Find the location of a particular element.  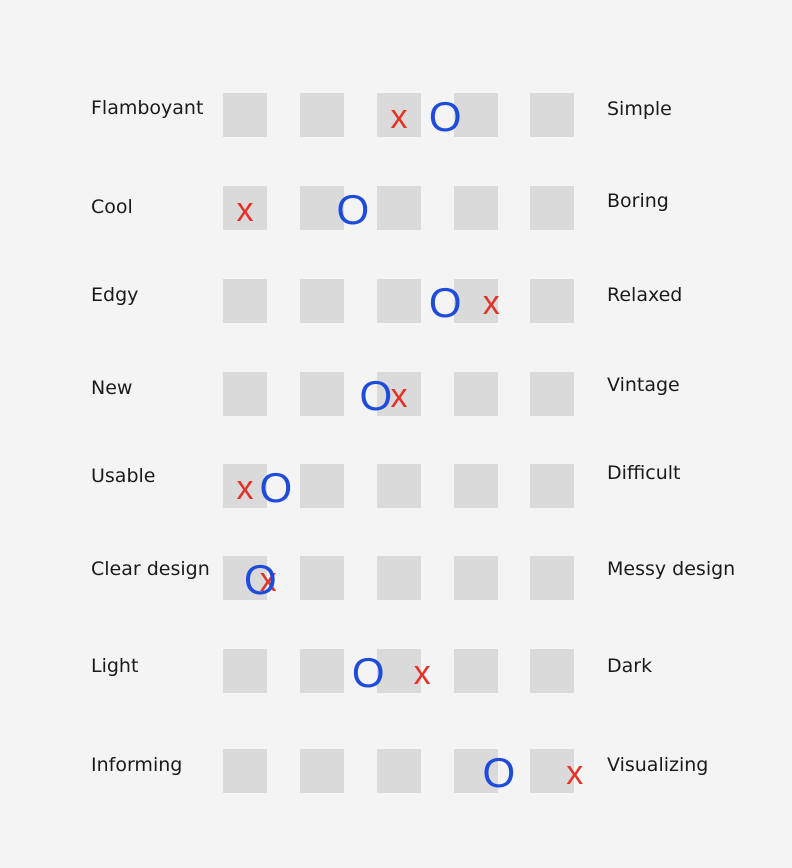

right-label-relaxed: Relaxed is located at coordinates (645, 295).